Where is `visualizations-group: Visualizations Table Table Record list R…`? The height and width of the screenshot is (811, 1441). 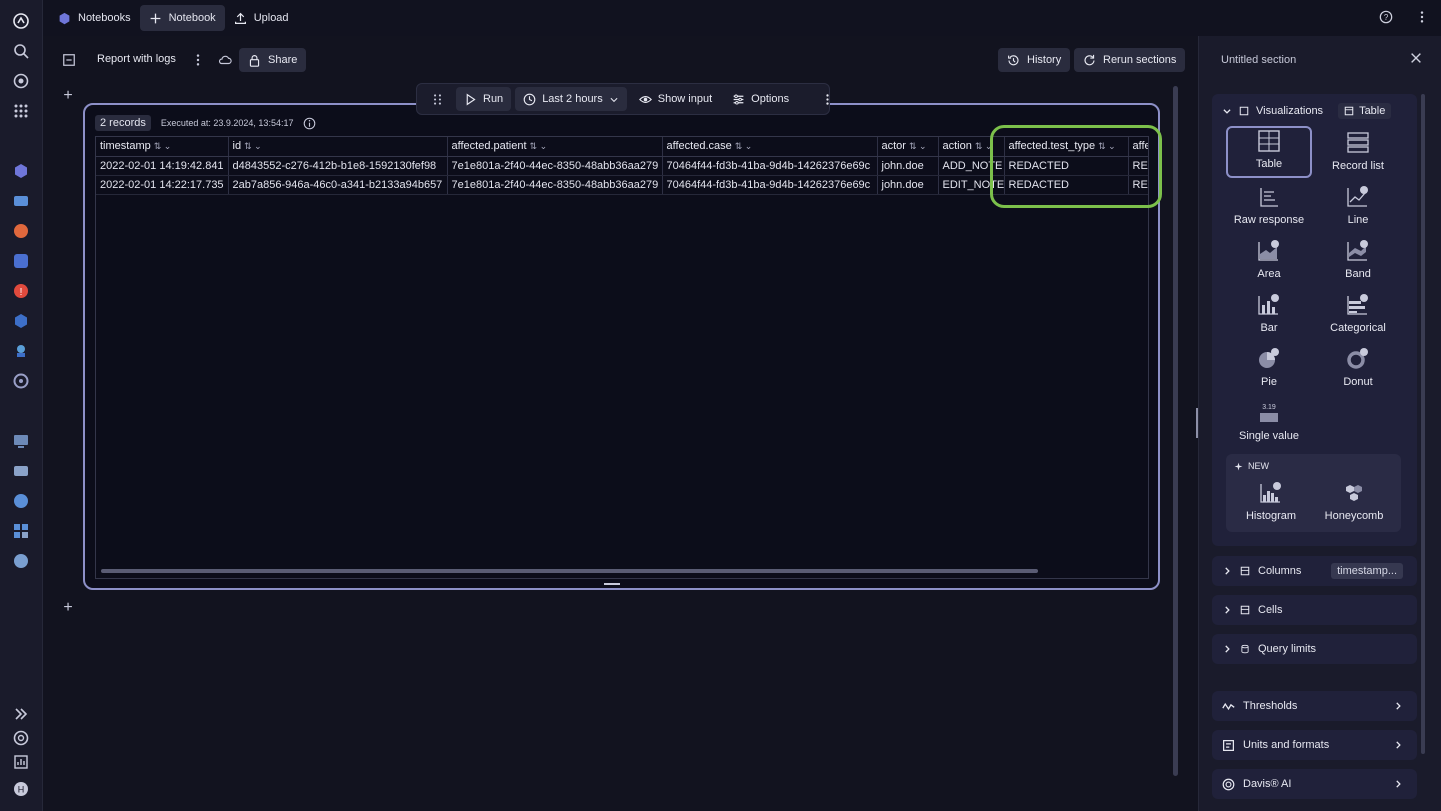
visualizations-group: Visualizations Table Table Record list R… is located at coordinates (1314, 320).